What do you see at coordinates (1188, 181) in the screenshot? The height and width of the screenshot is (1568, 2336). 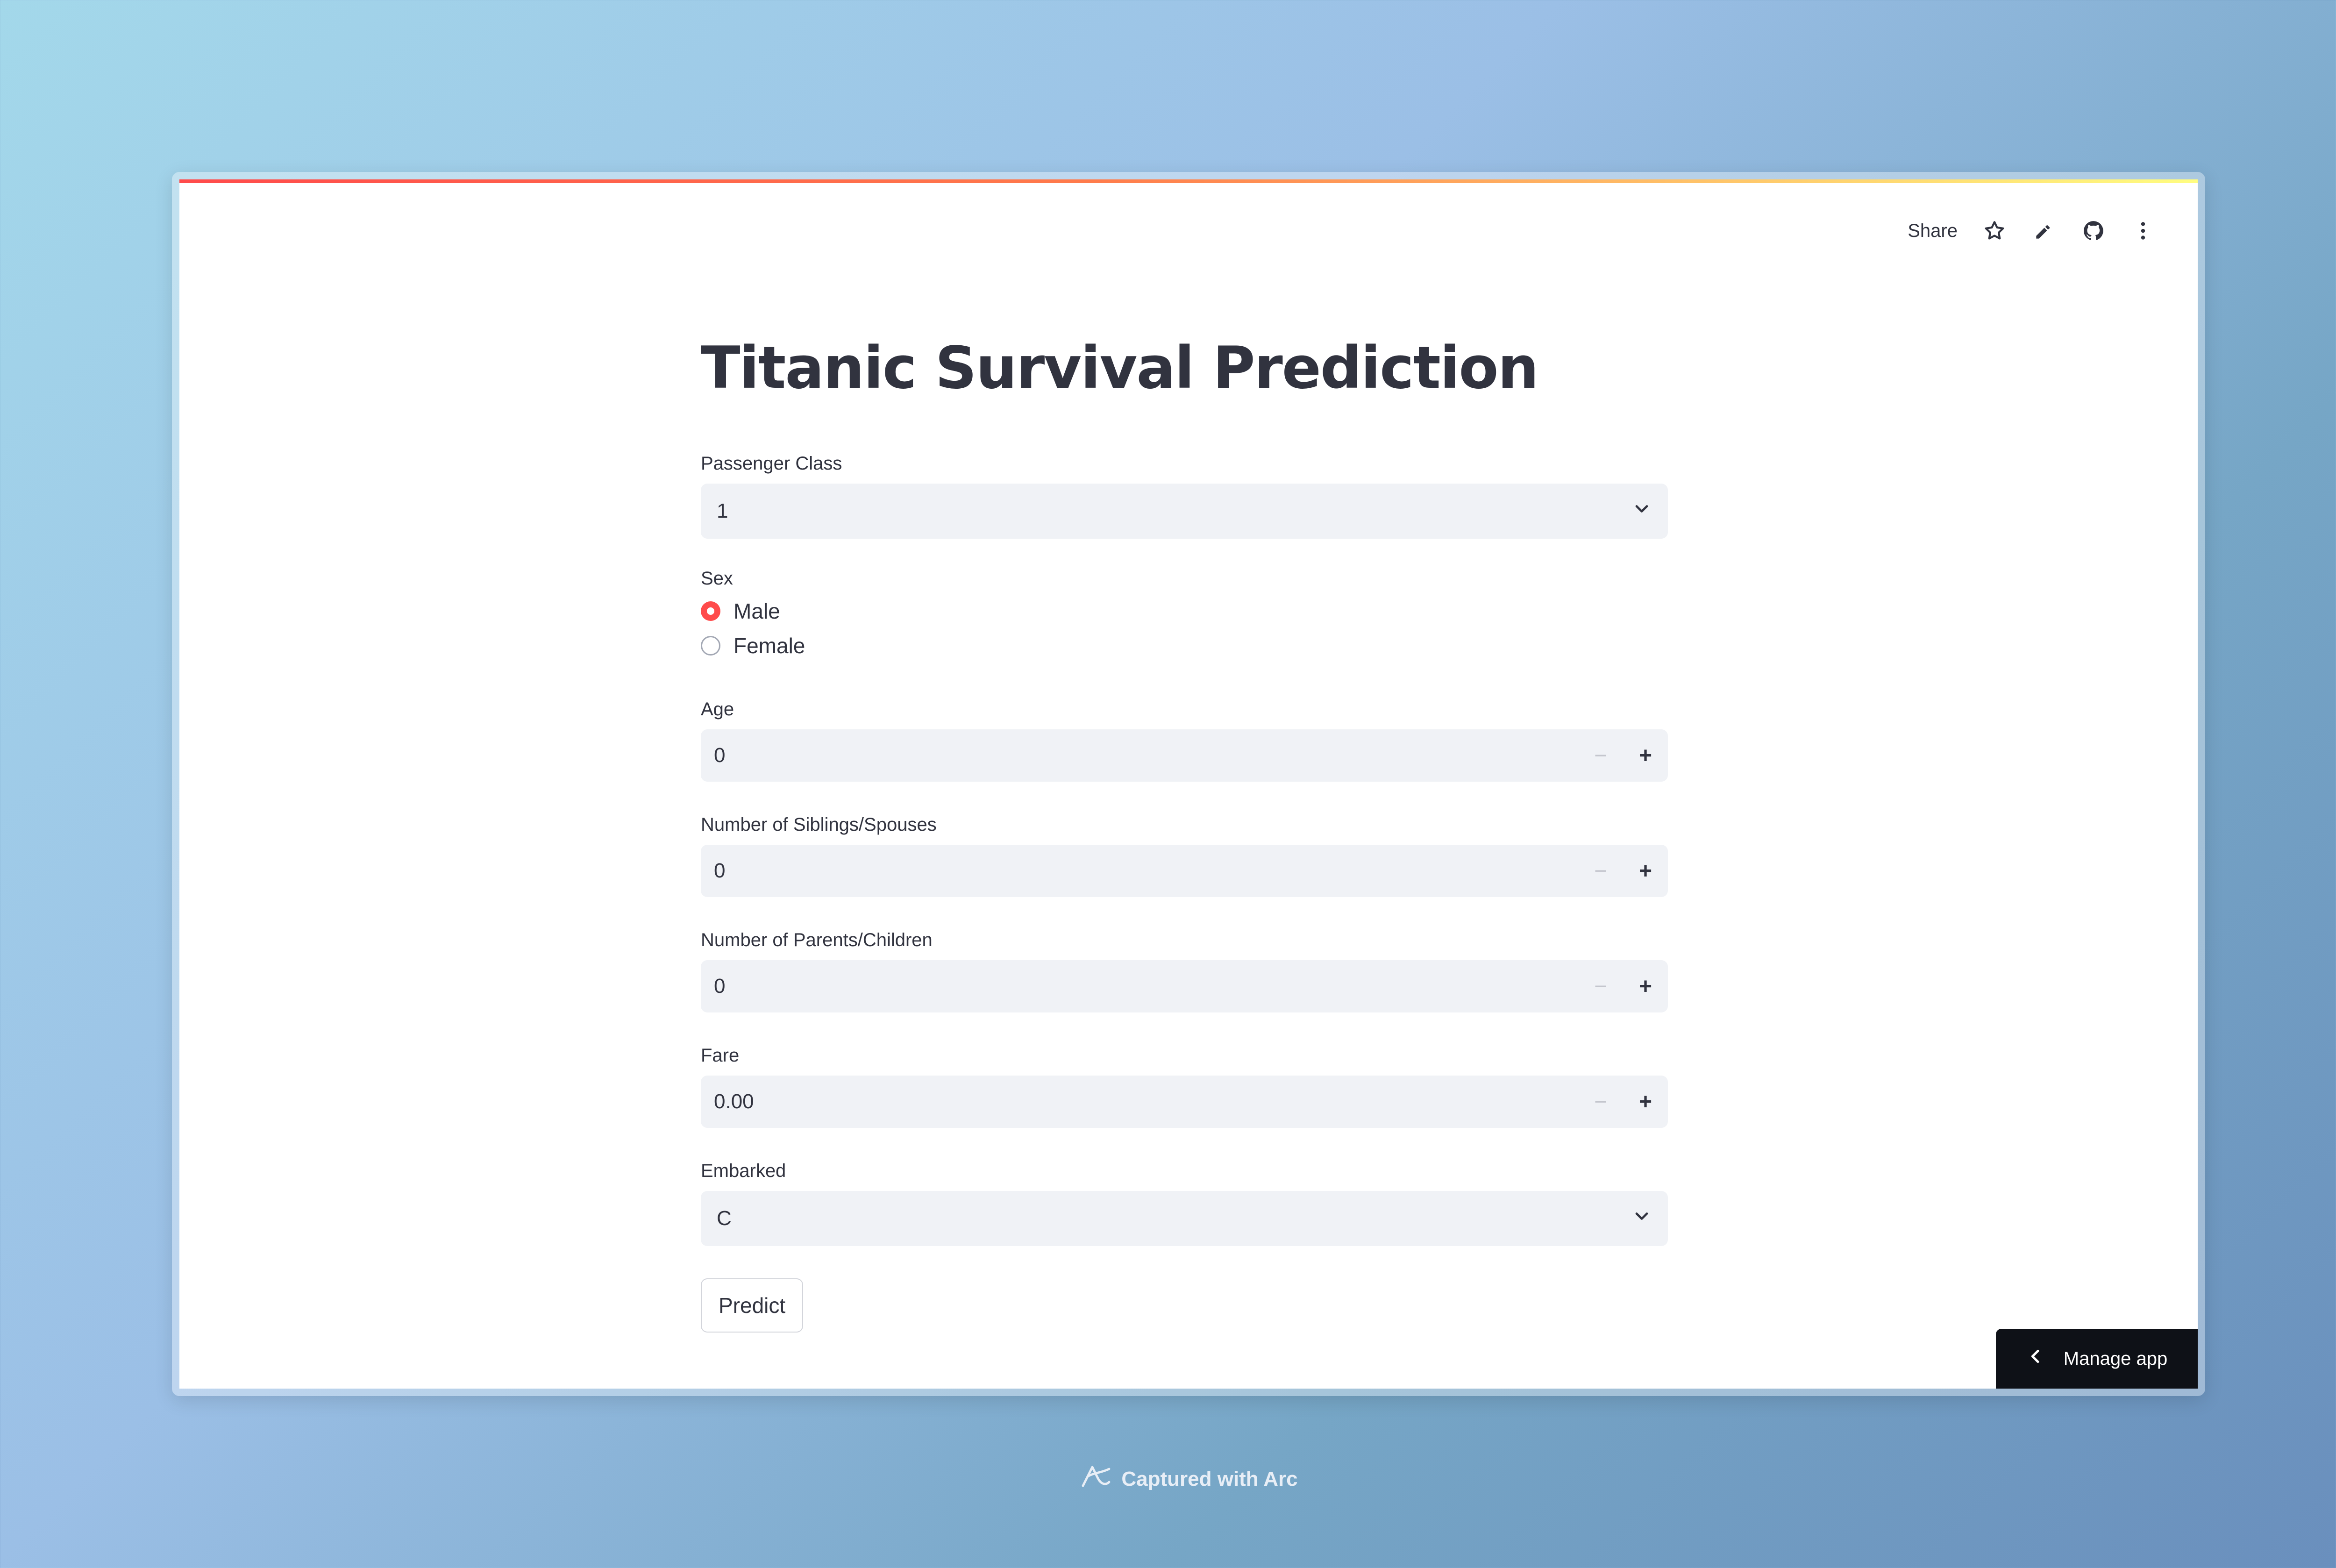 I see `decoration-bar` at bounding box center [1188, 181].